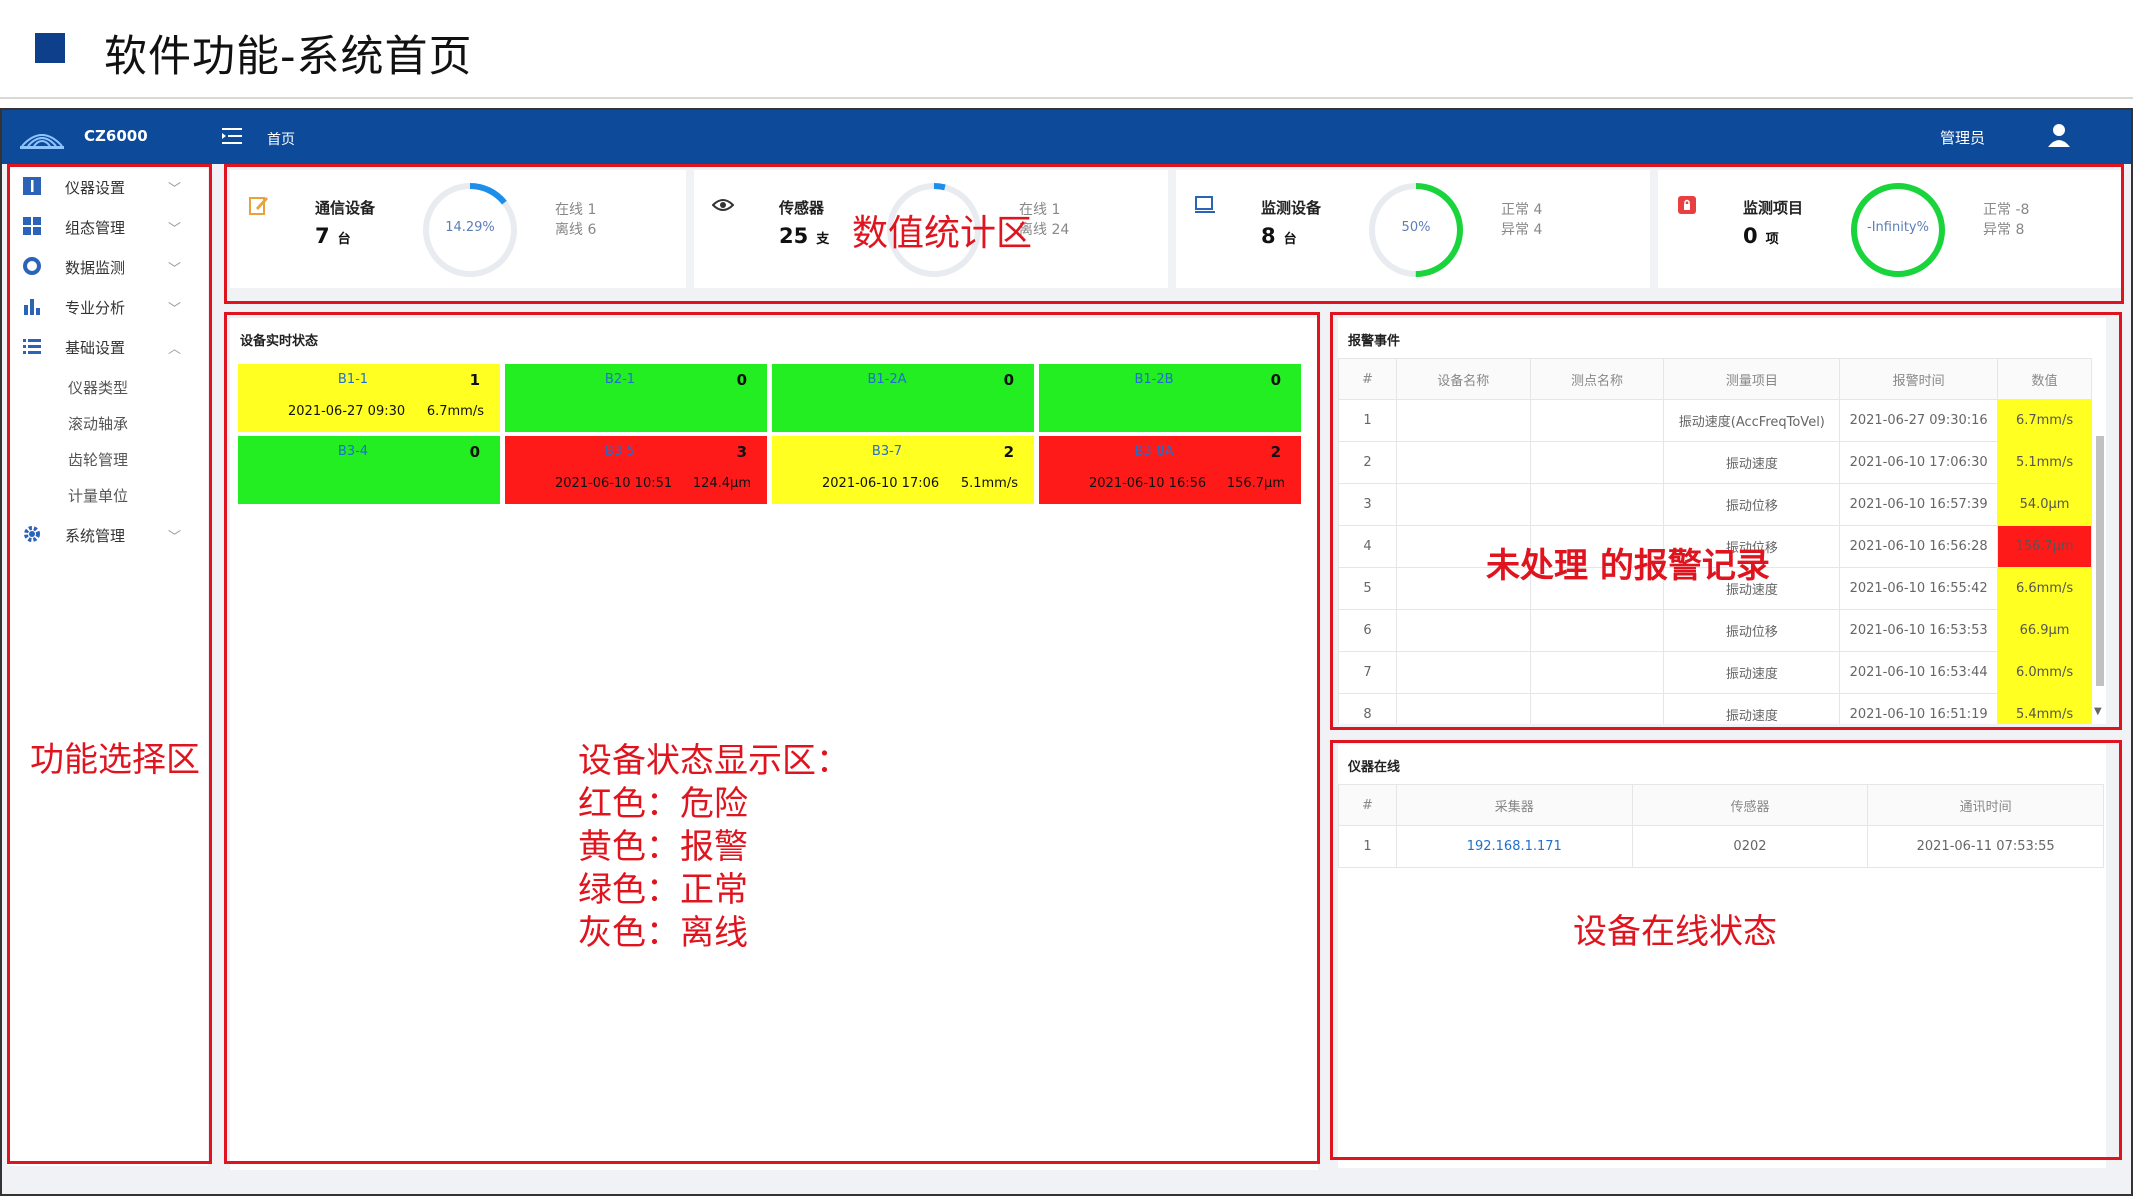 This screenshot has width=2133, height=1200. I want to click on title-divider, so click(1066, 98).